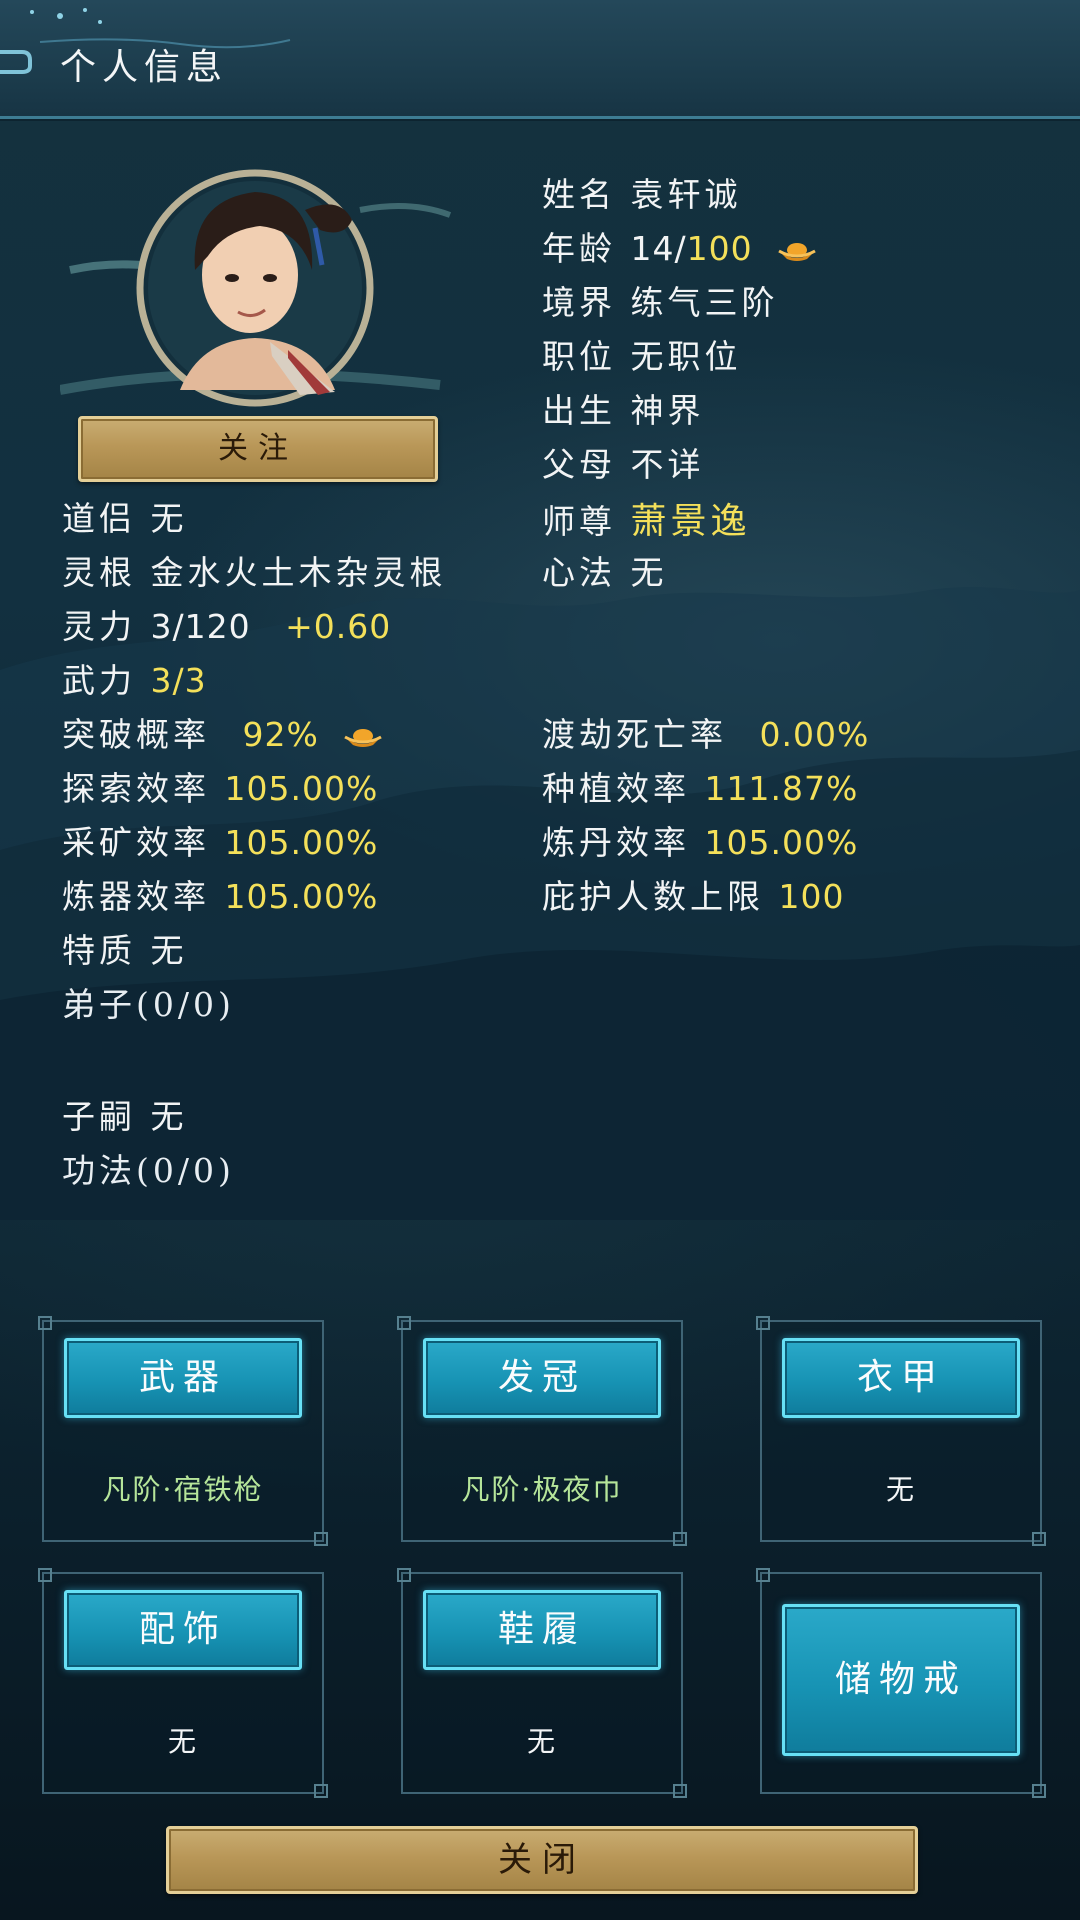 This screenshot has height=1920, width=1080. Describe the element at coordinates (99, 950) in the screenshot. I see `trait-label: 特质` at that location.